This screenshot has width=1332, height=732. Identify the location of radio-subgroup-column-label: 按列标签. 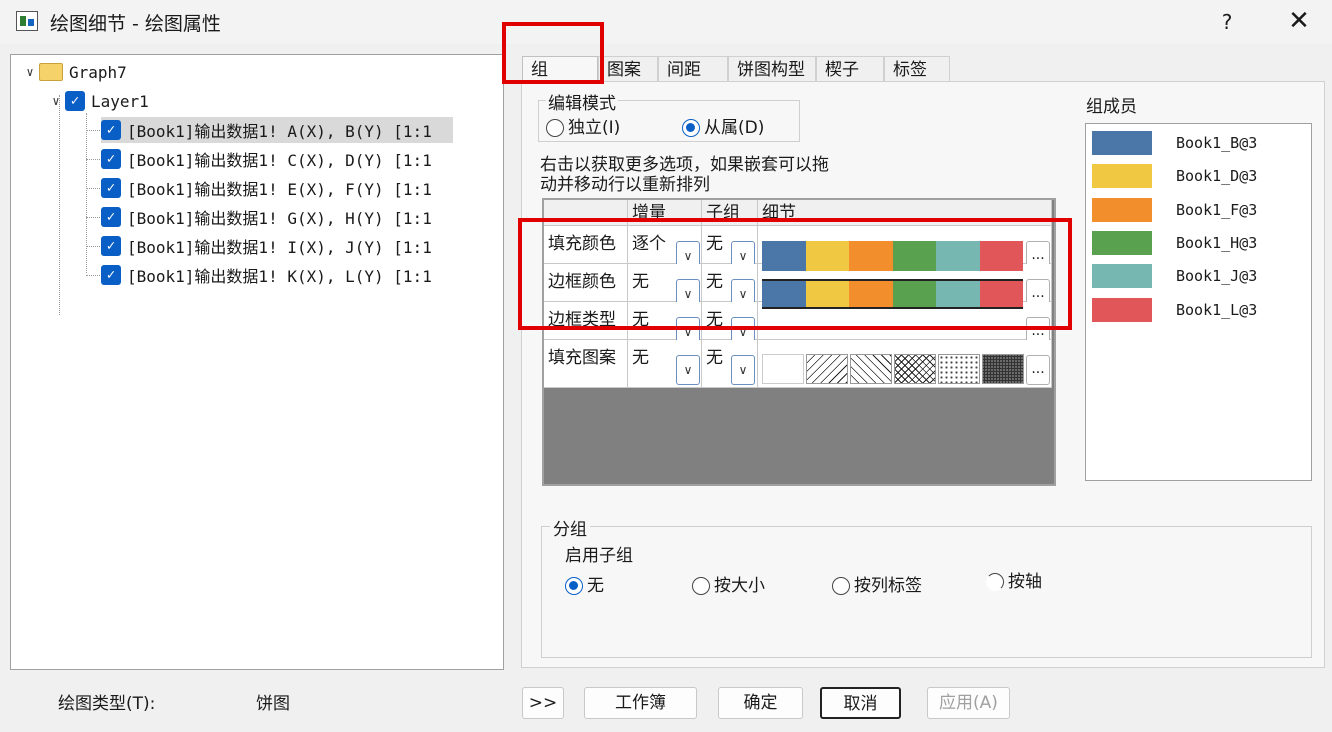
(877, 583).